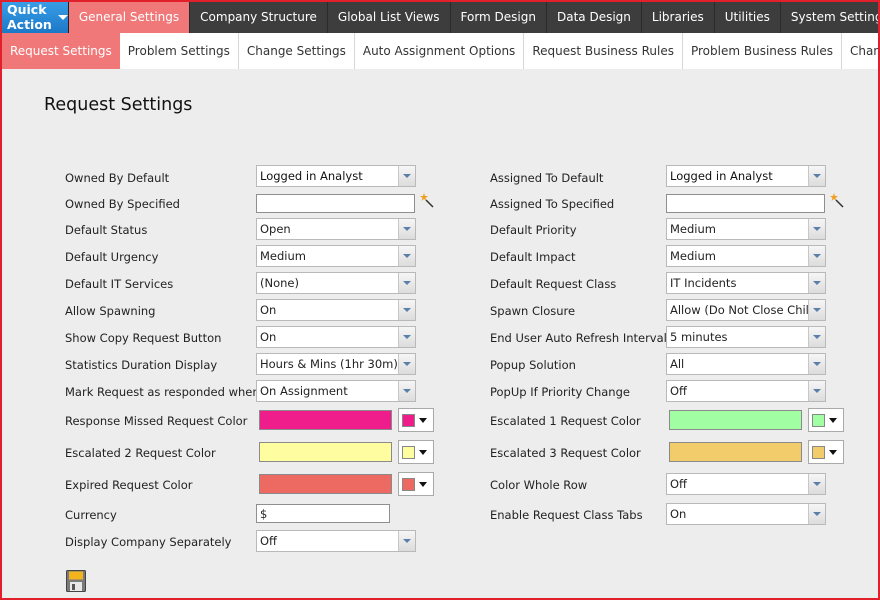 The width and height of the screenshot is (880, 600). I want to click on escalated3-color-picker, so click(826, 452).